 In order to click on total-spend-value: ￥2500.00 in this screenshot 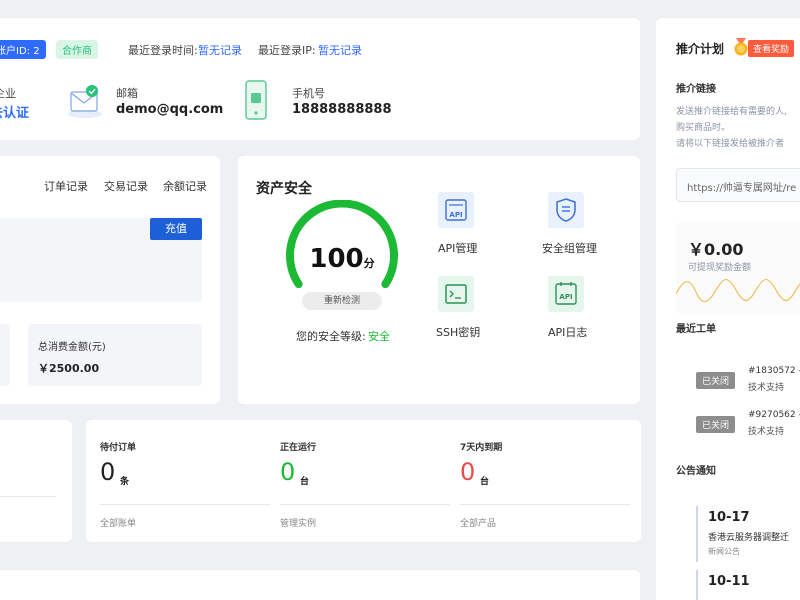, I will do `click(69, 368)`.